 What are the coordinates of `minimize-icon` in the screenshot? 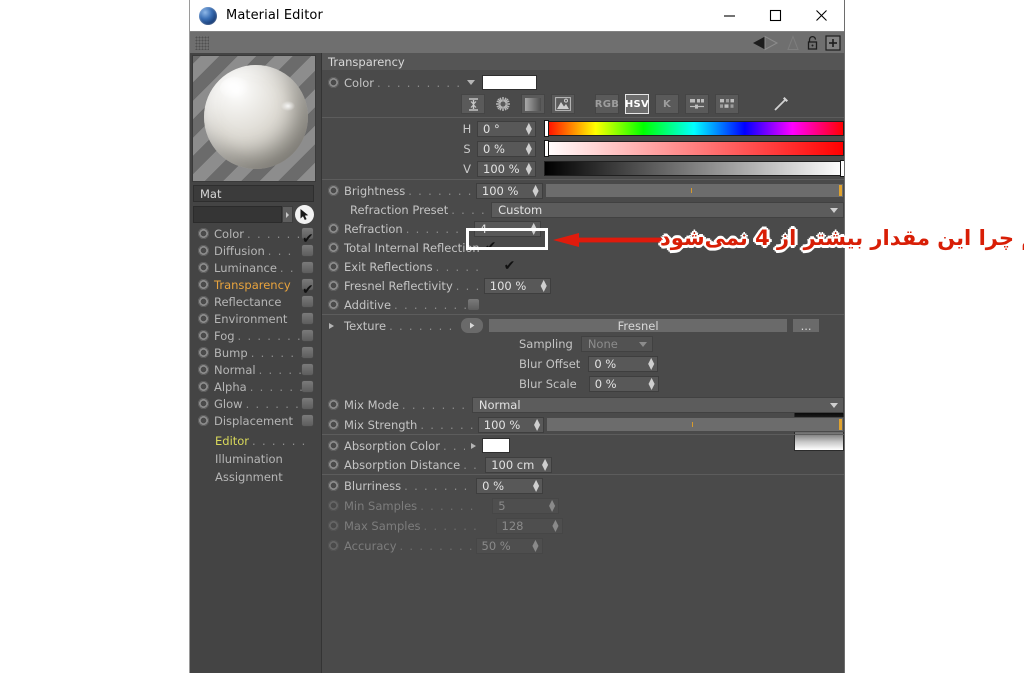 It's located at (729, 15).